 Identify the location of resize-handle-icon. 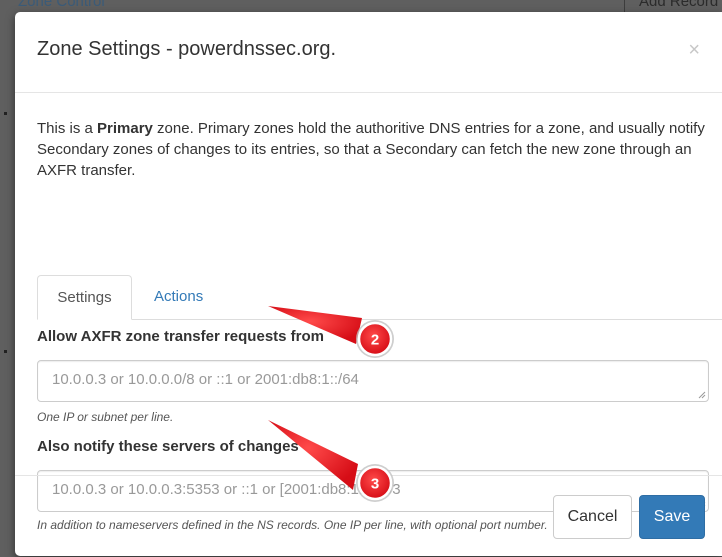
(702, 395).